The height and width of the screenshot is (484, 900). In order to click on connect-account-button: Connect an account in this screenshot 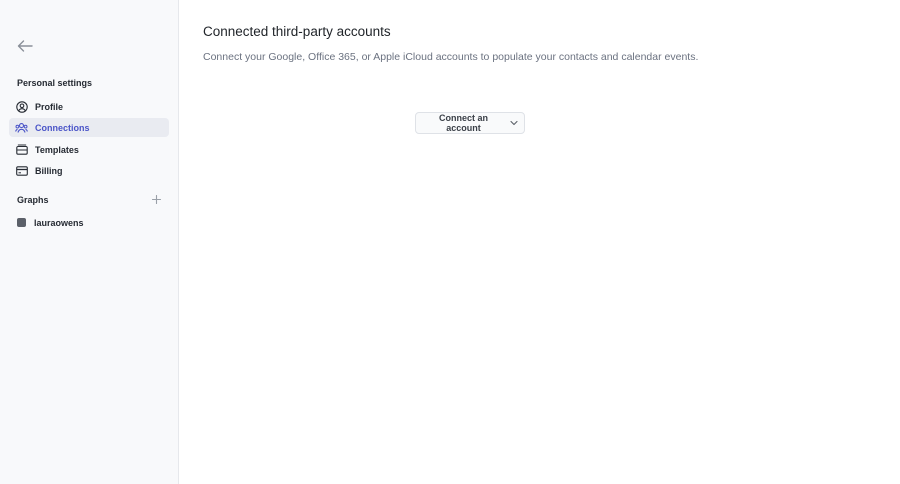, I will do `click(470, 123)`.